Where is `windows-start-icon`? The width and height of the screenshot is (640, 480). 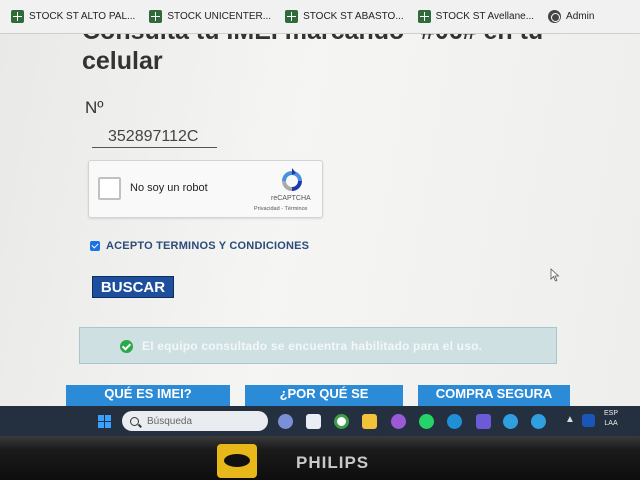 windows-start-icon is located at coordinates (105, 422).